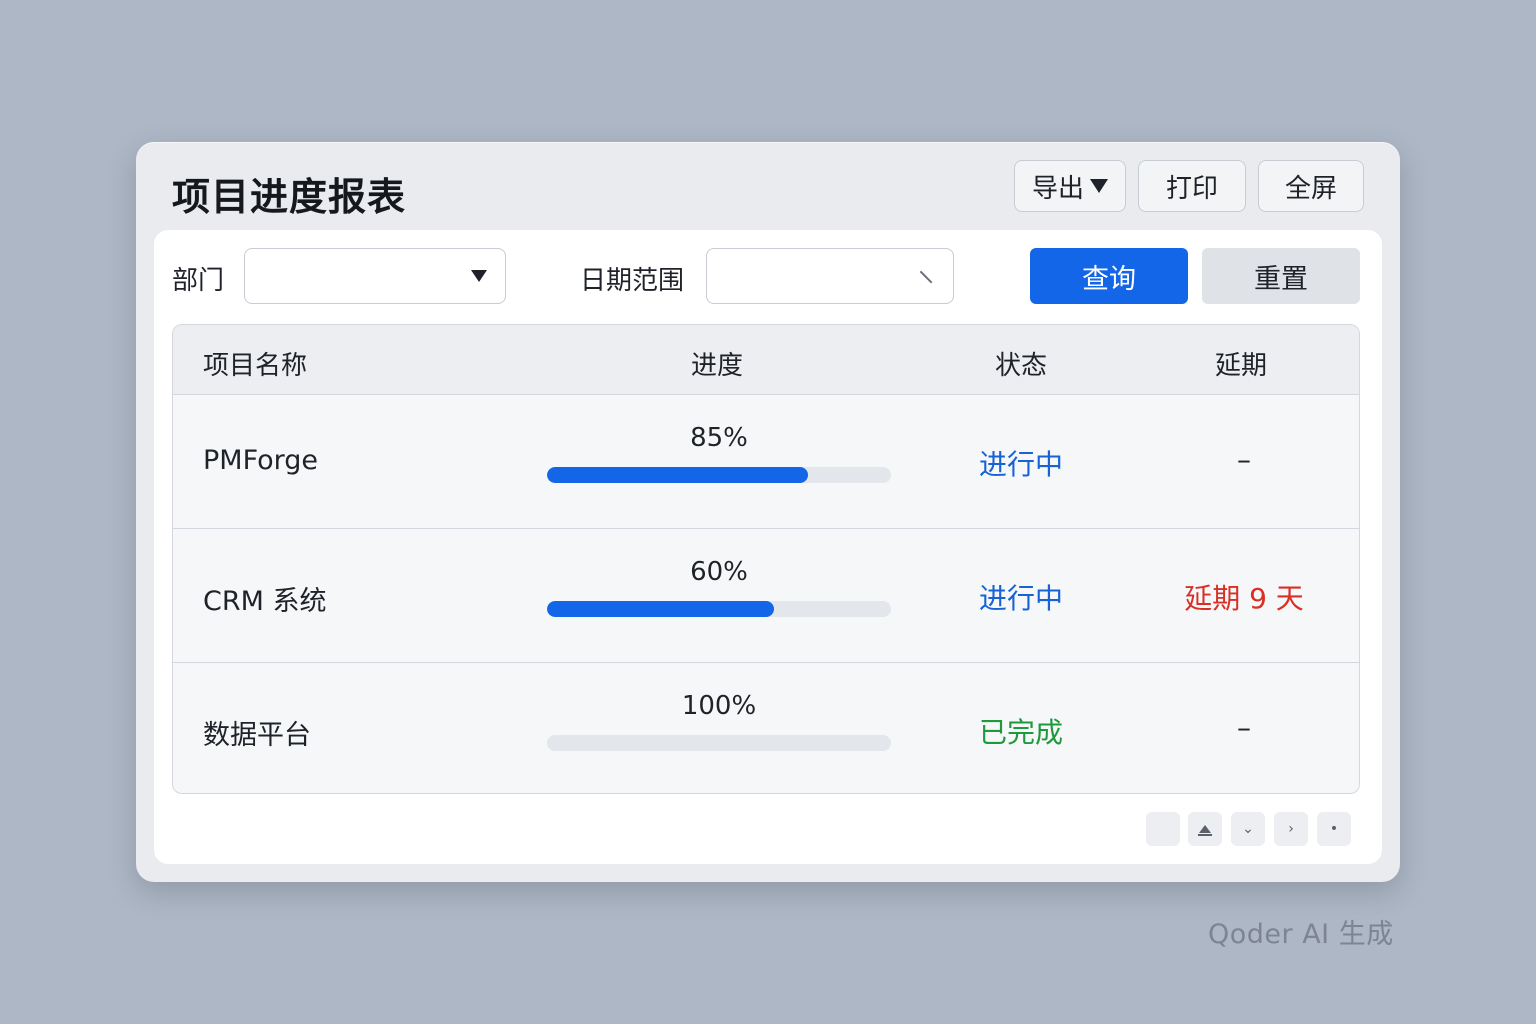 This screenshot has width=1536, height=1024. What do you see at coordinates (261, 460) in the screenshot?
I see `project-name: PMForge` at bounding box center [261, 460].